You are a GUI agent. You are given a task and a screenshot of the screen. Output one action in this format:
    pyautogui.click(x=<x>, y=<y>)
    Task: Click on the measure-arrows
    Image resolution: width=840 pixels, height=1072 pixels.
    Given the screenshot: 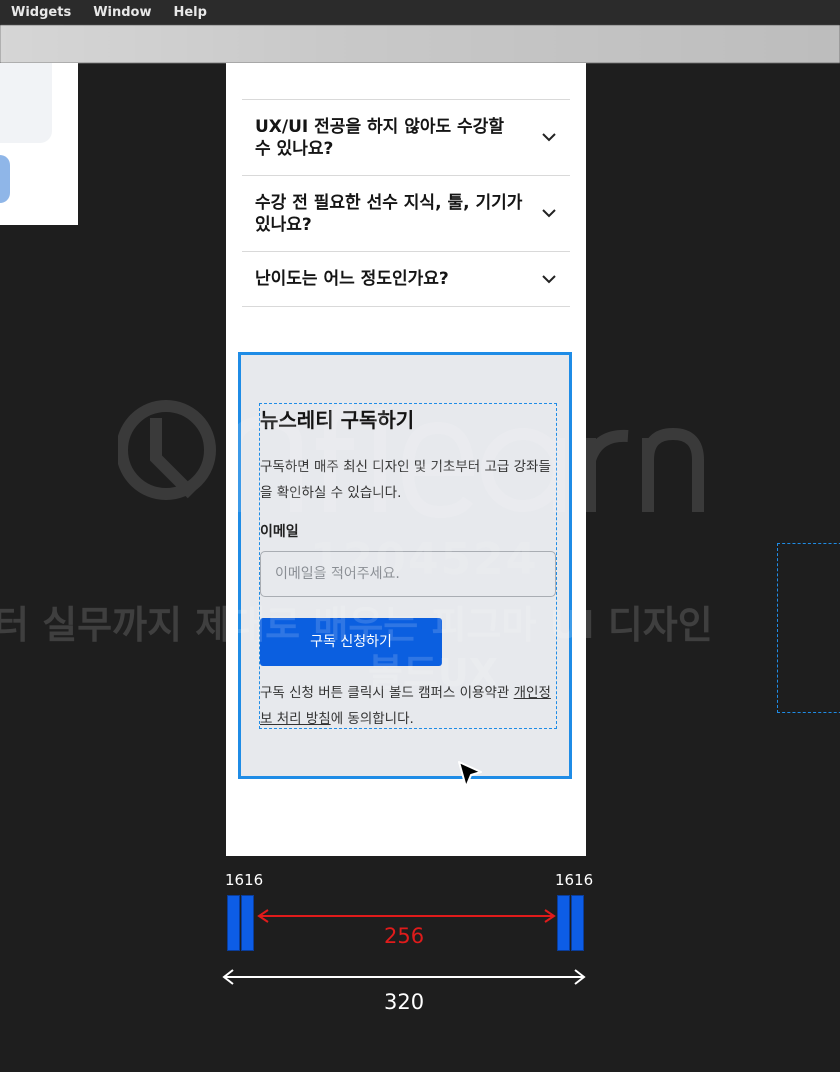 What is the action you would take?
    pyautogui.click(x=404, y=947)
    